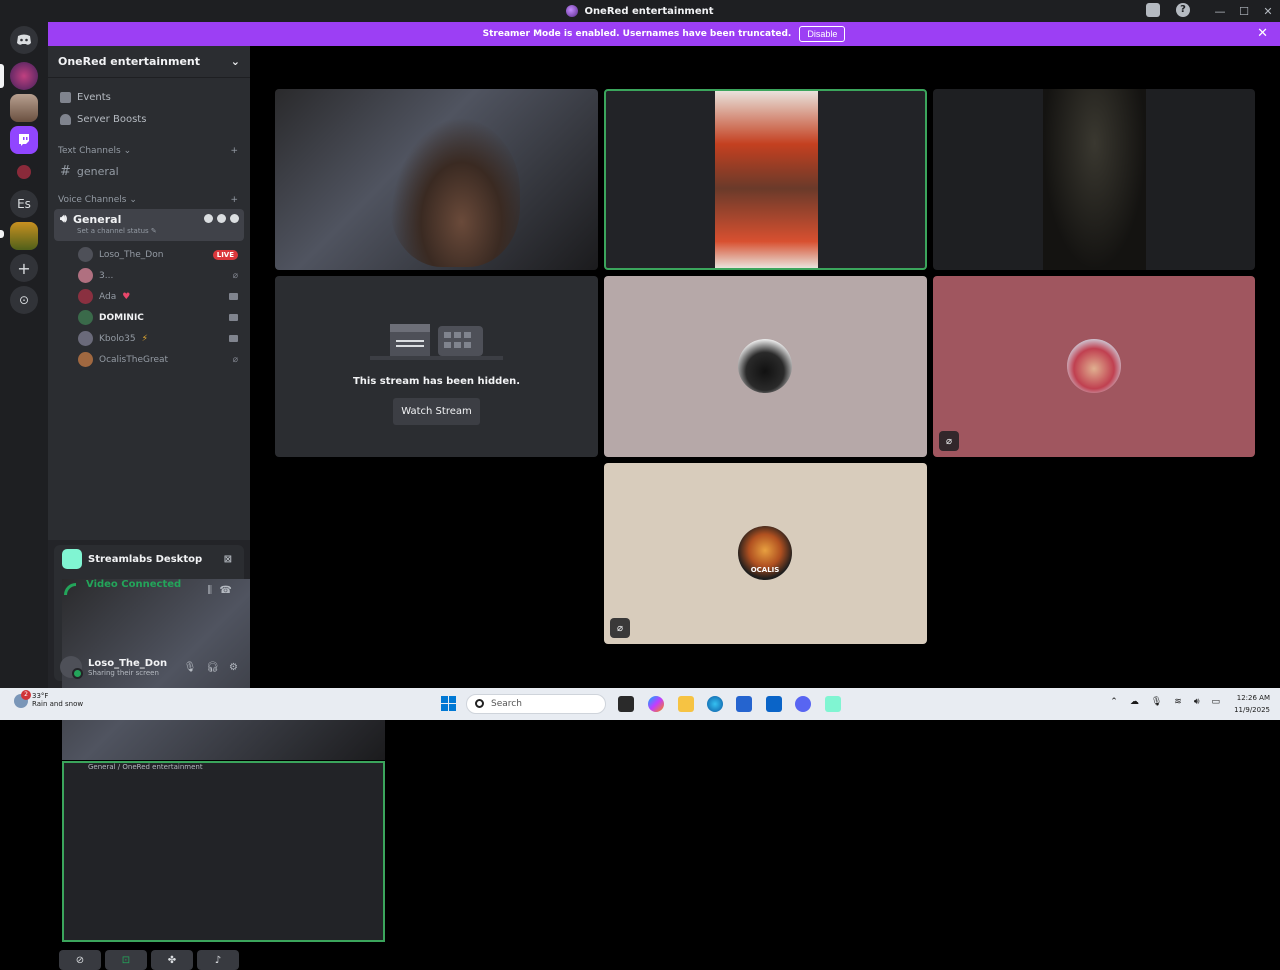 The height and width of the screenshot is (970, 1280). Describe the element at coordinates (24, 140) in the screenshot. I see `server-twitch` at that location.